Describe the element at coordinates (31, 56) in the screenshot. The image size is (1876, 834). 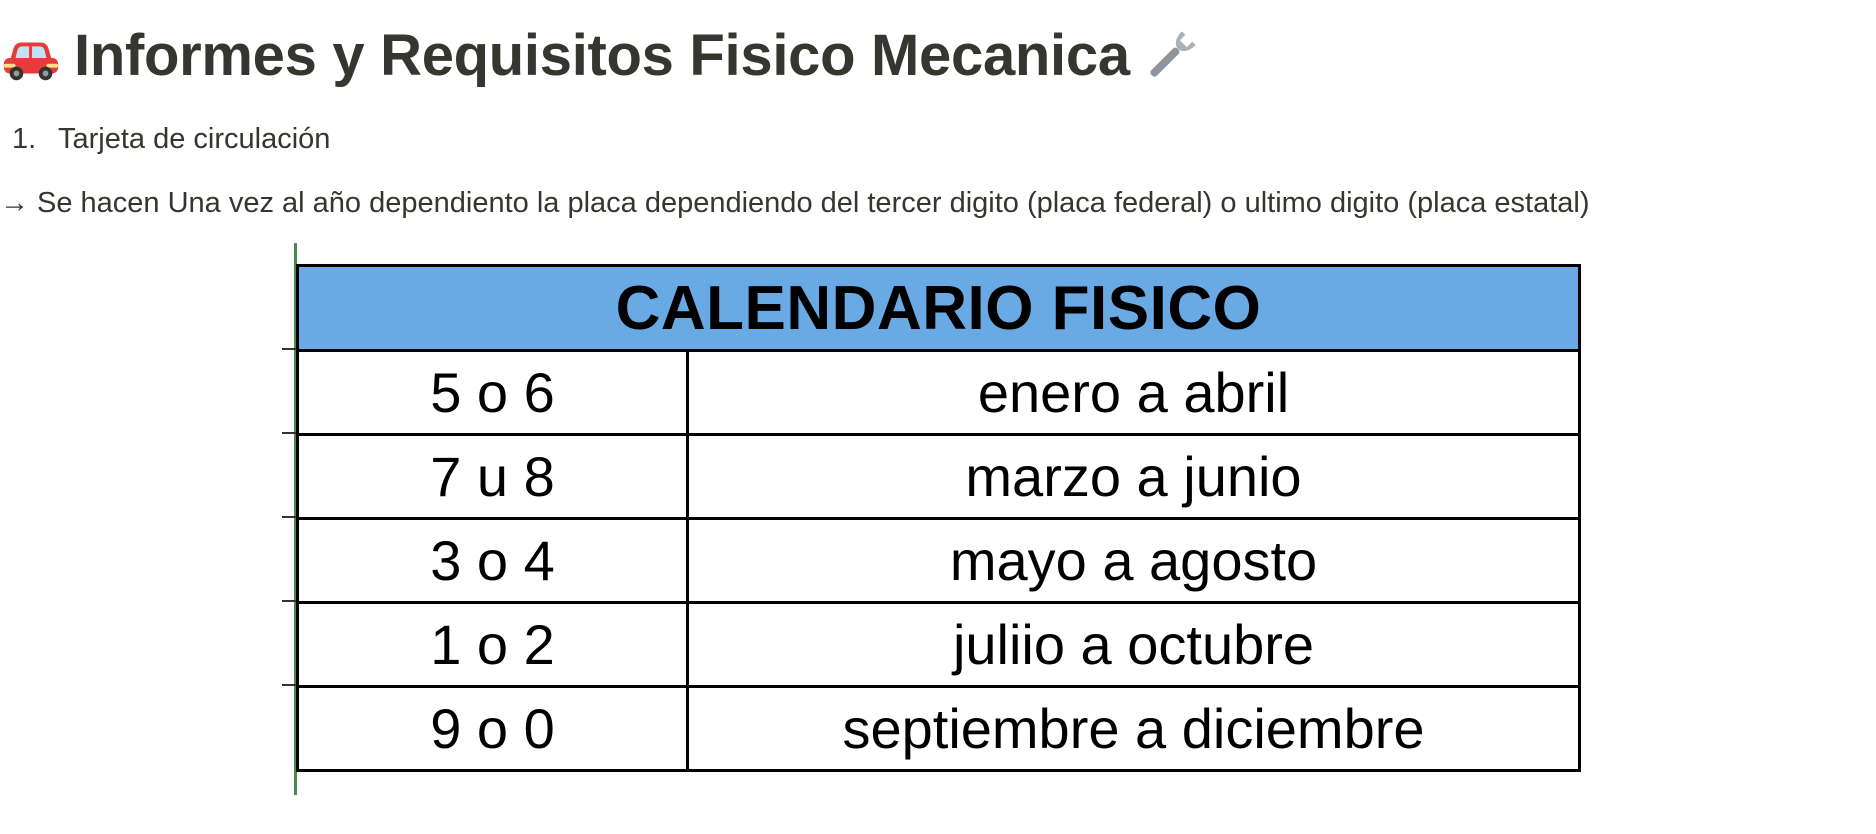
I see `car-icon` at that location.